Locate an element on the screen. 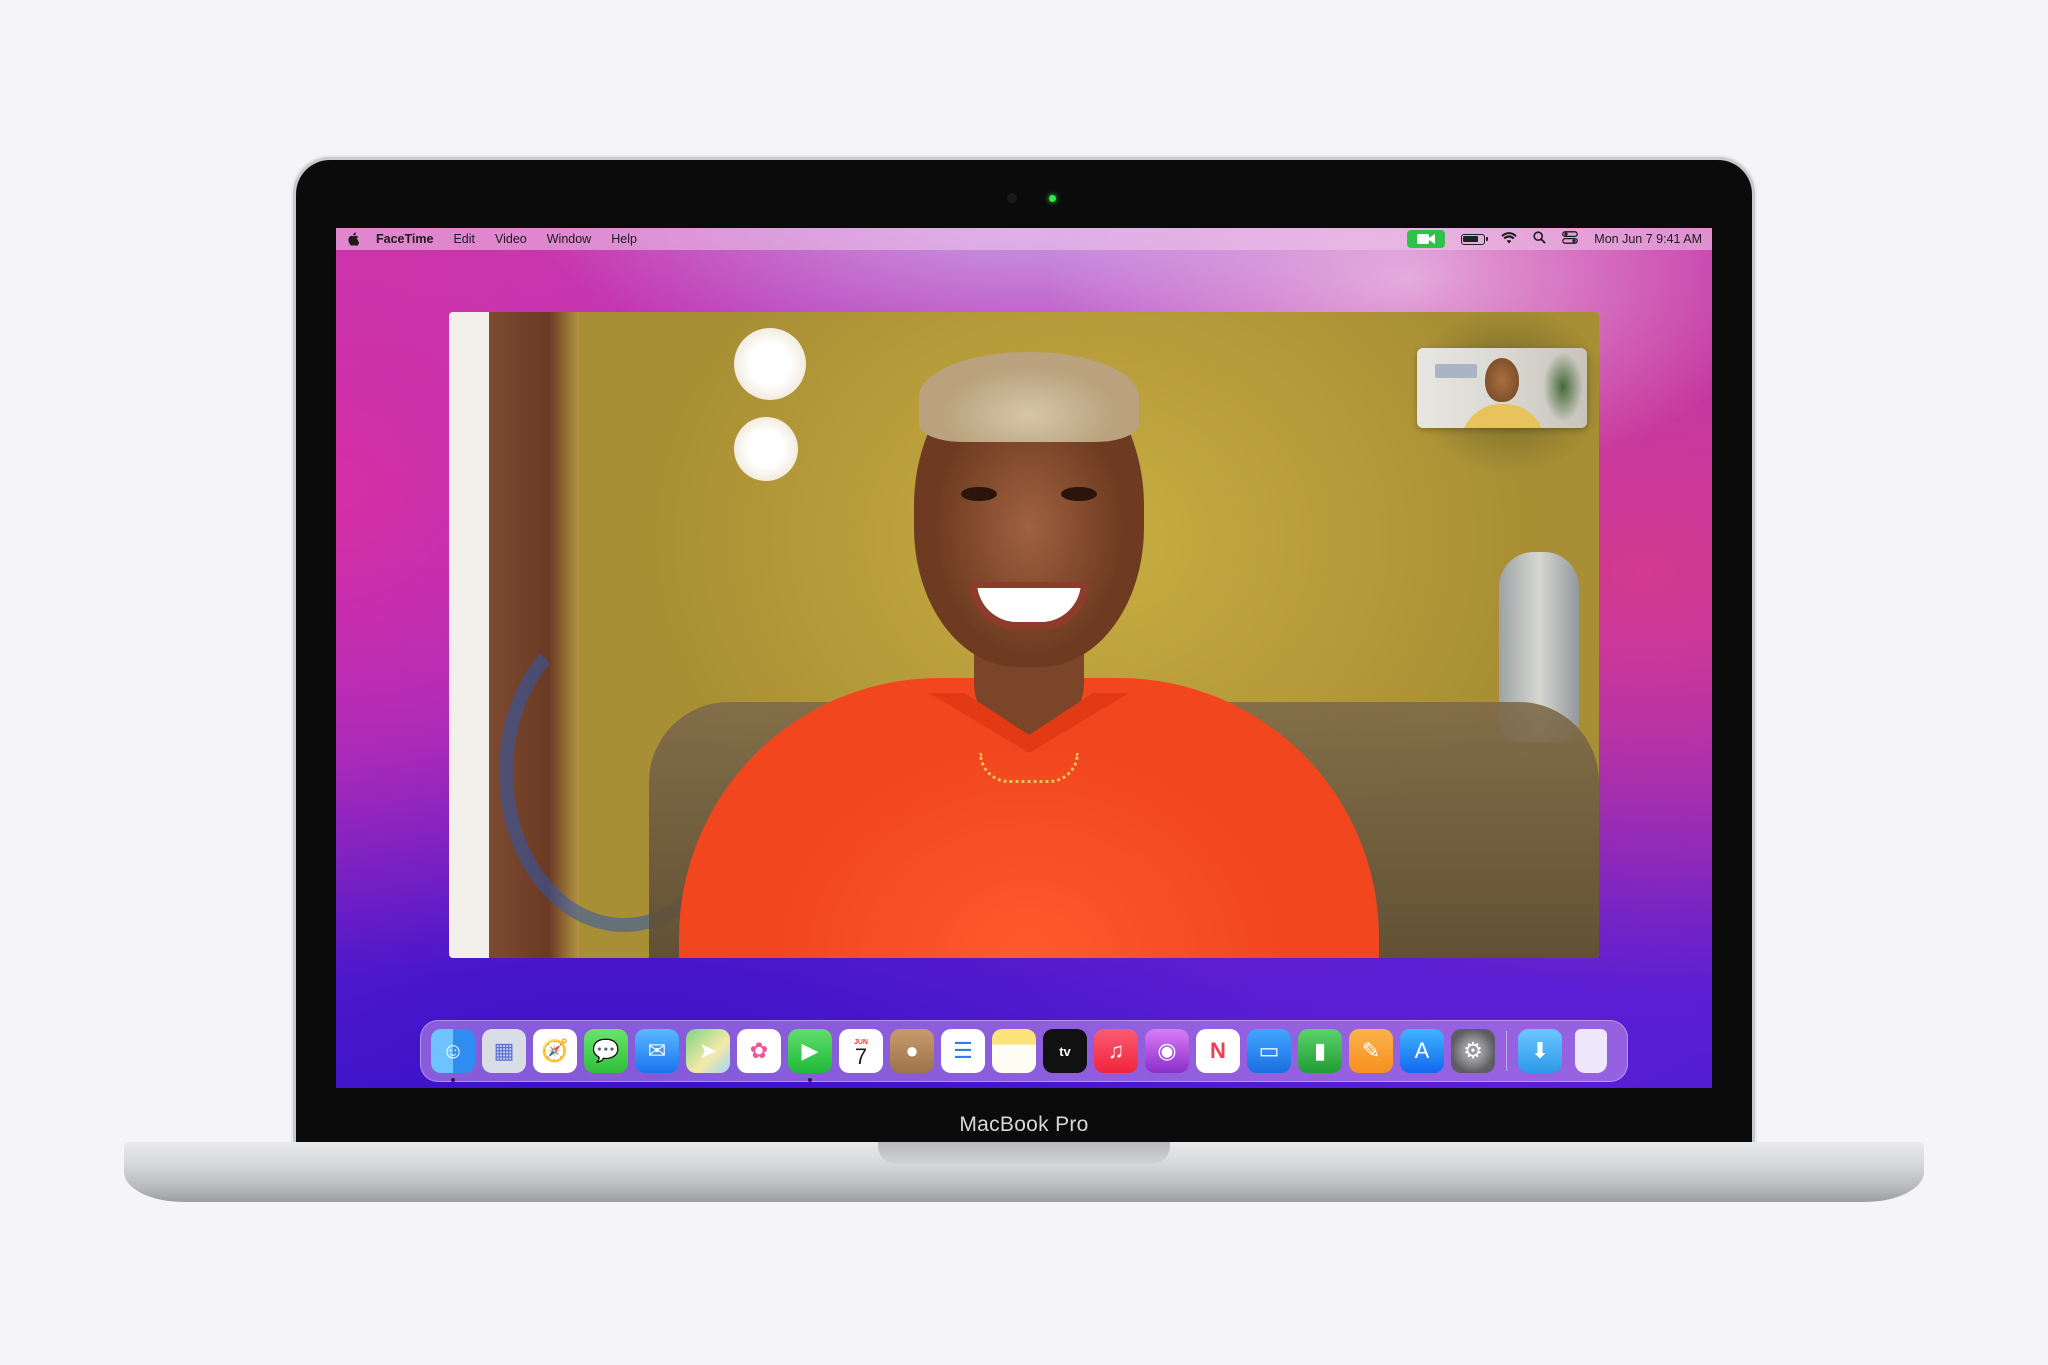 The image size is (2048, 1365). menu-help: Help is located at coordinates (624, 239).